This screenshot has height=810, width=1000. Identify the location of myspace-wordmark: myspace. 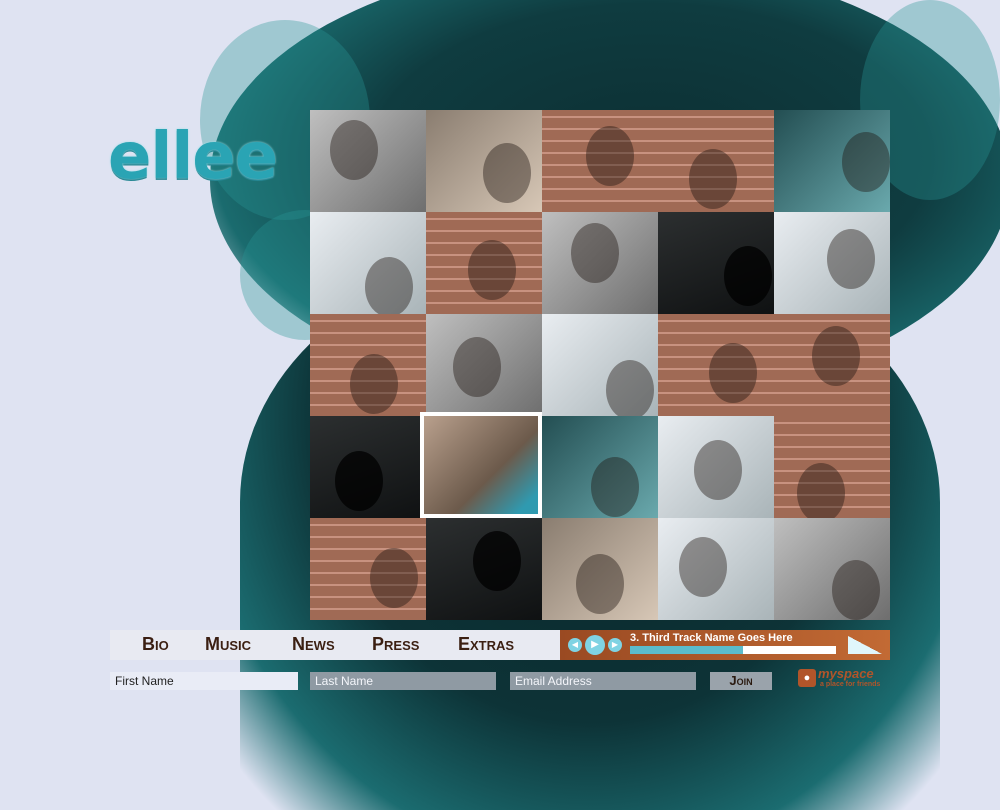
(846, 673).